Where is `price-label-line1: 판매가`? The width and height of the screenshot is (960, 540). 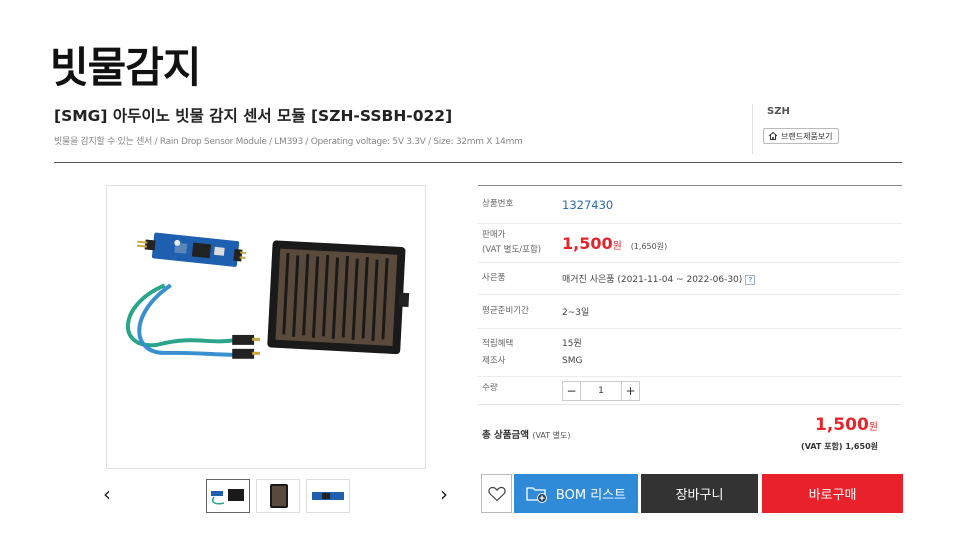 price-label-line1: 판매가 is located at coordinates (494, 235).